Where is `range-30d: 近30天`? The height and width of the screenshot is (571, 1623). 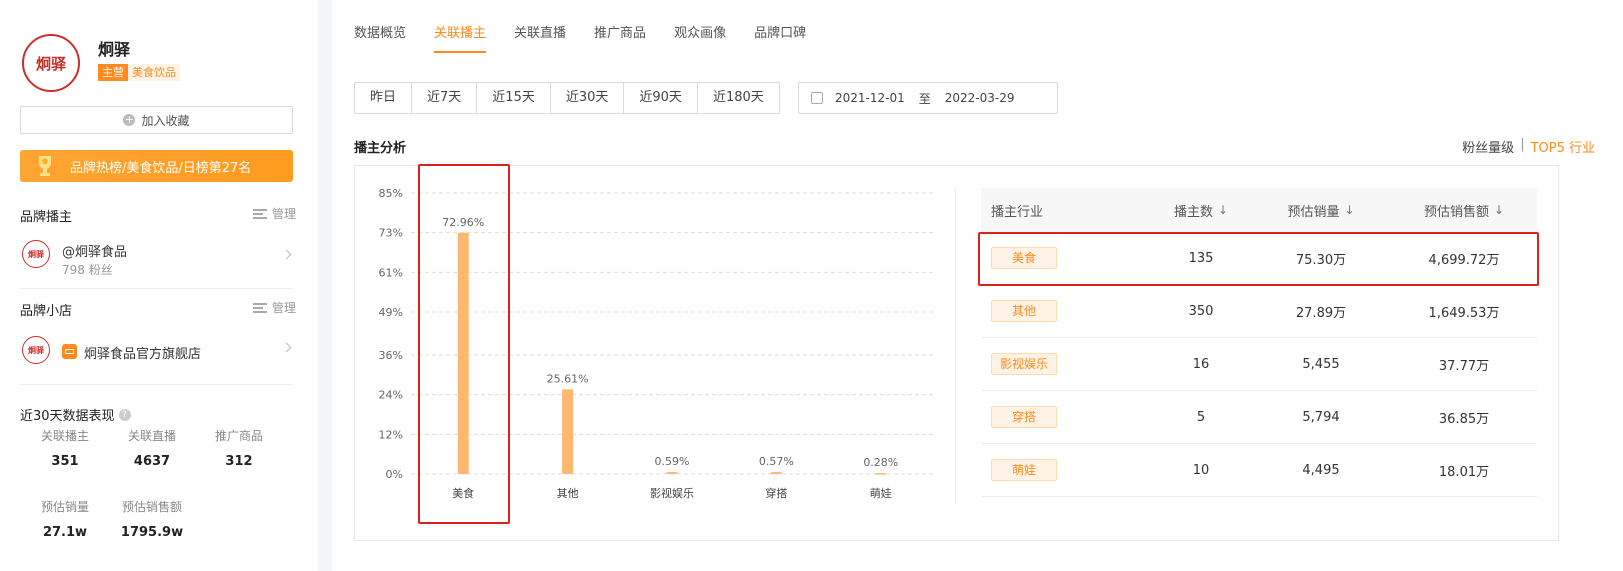 range-30d: 近30天 is located at coordinates (588, 98).